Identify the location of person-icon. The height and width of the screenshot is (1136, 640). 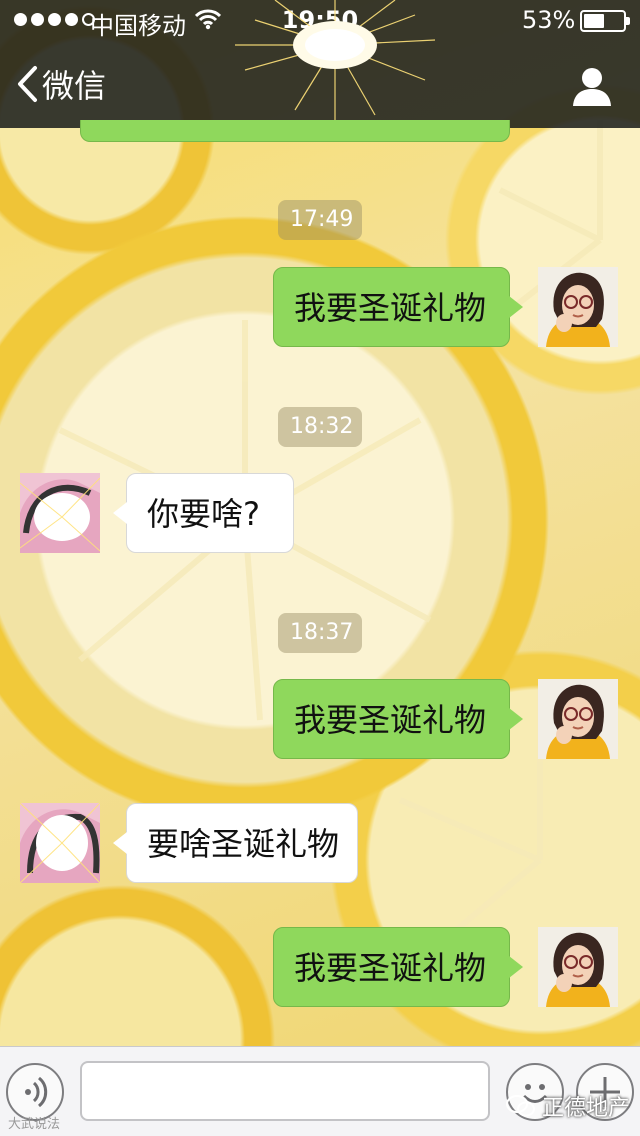
(592, 87).